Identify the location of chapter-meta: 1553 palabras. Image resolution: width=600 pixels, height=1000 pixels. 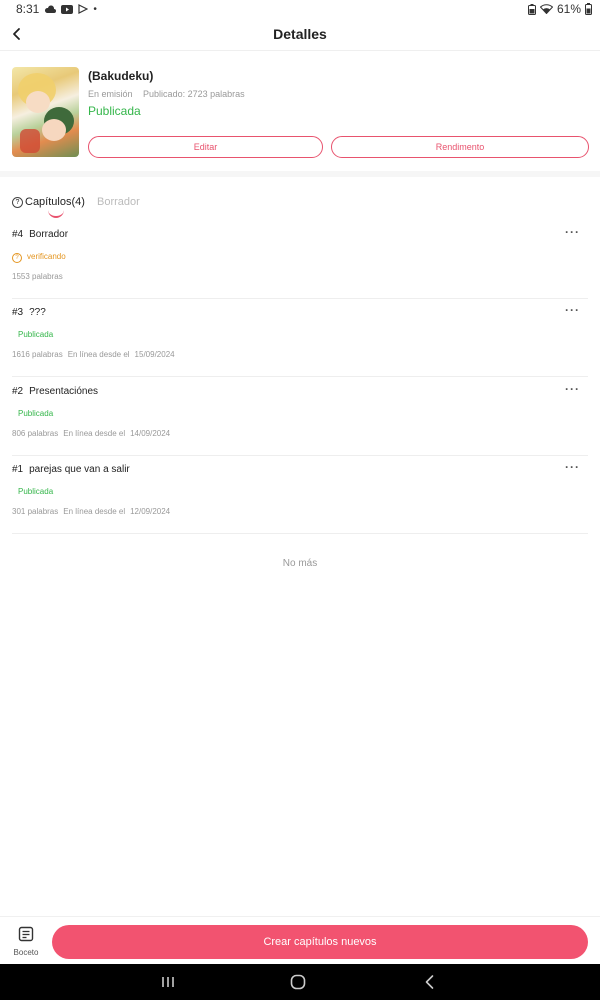
(37, 276).